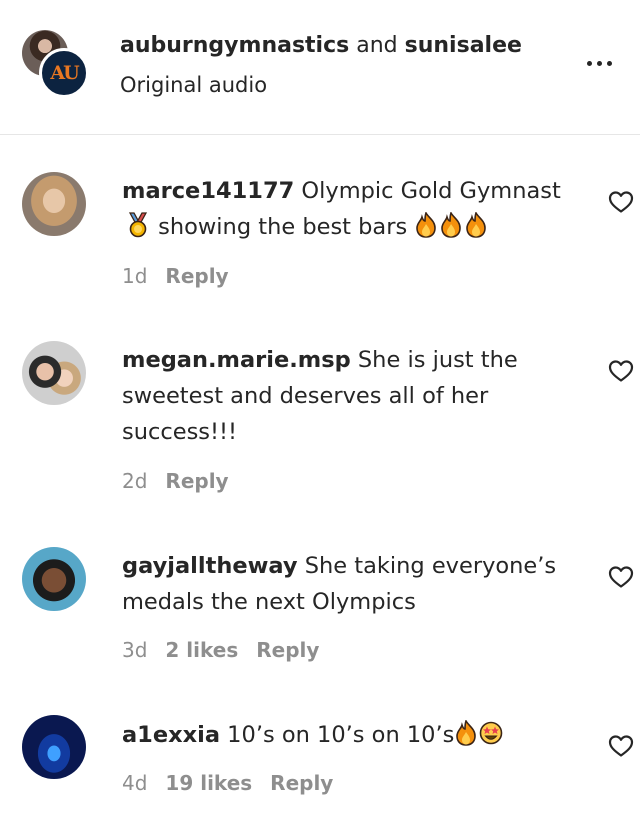 The image size is (640, 827). I want to click on comment-meta: 2d Reply, so click(175, 481).